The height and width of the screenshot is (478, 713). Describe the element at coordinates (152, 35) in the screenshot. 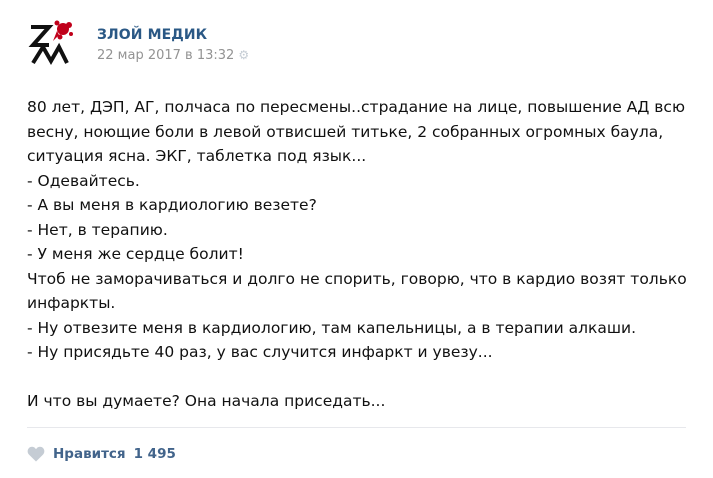

I see `author-name: ЗЛОЙ МЕДИК` at that location.